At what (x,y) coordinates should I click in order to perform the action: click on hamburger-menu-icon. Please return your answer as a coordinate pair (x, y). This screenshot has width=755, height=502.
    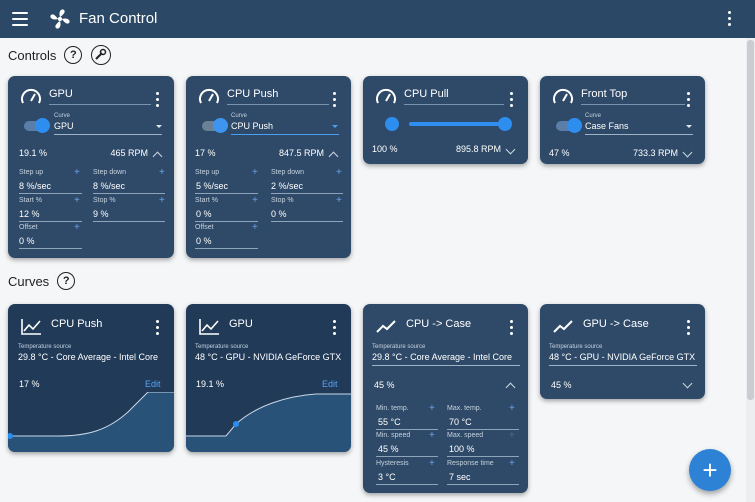
    Looking at the image, I should click on (20, 19).